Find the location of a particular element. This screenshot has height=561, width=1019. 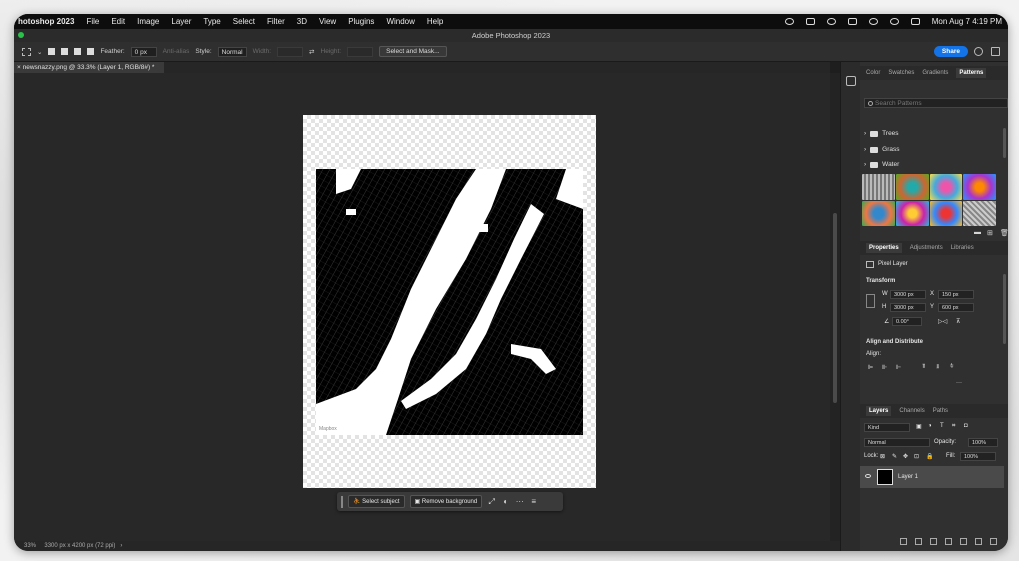

new-group-icon is located at coordinates (963, 541).